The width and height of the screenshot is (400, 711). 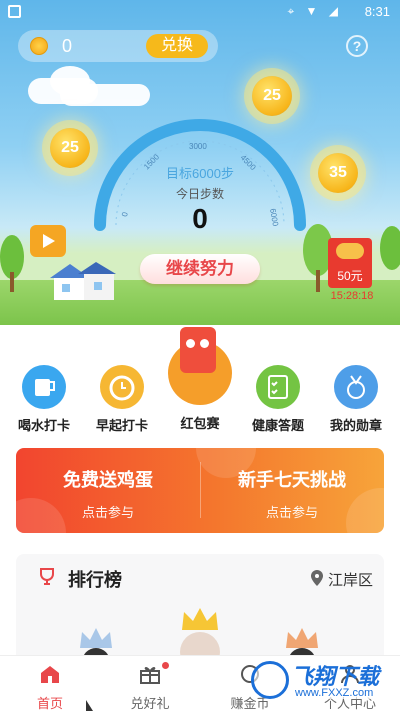 What do you see at coordinates (200, 12) in the screenshot?
I see `status-bar: ⌖ ▼ ◢ 8:31` at bounding box center [200, 12].